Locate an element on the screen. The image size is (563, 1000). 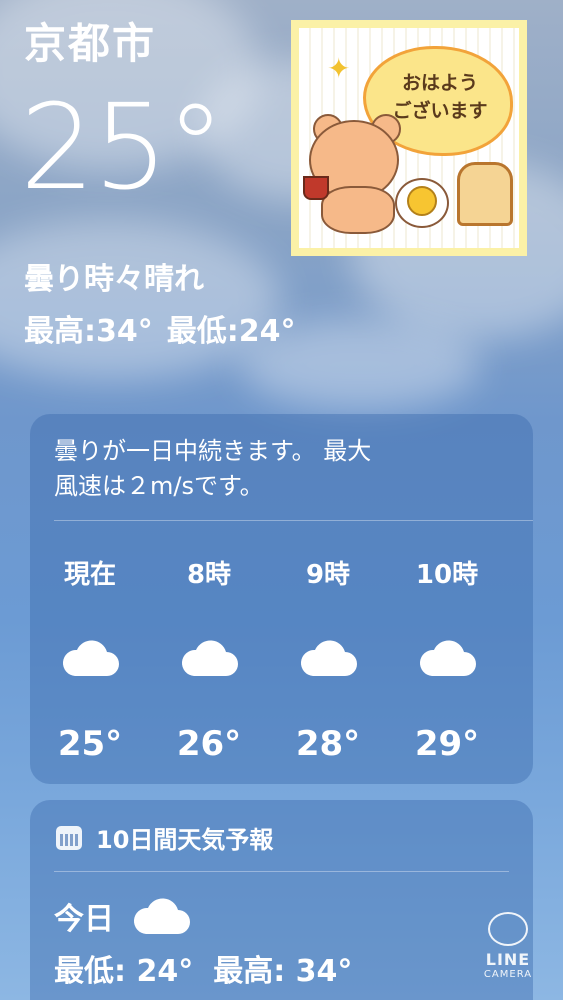
calendar-icon is located at coordinates (69, 837).